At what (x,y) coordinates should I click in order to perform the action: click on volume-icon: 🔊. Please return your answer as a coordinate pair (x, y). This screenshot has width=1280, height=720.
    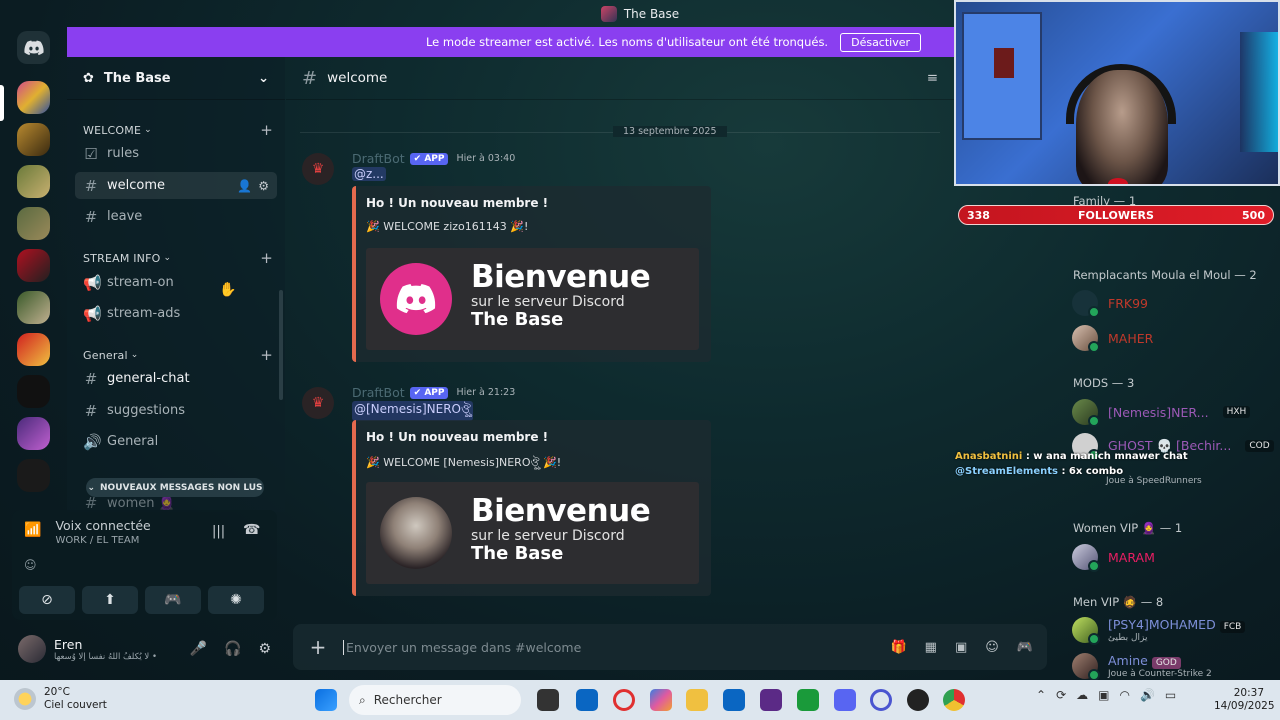
    Looking at the image, I should click on (1147, 695).